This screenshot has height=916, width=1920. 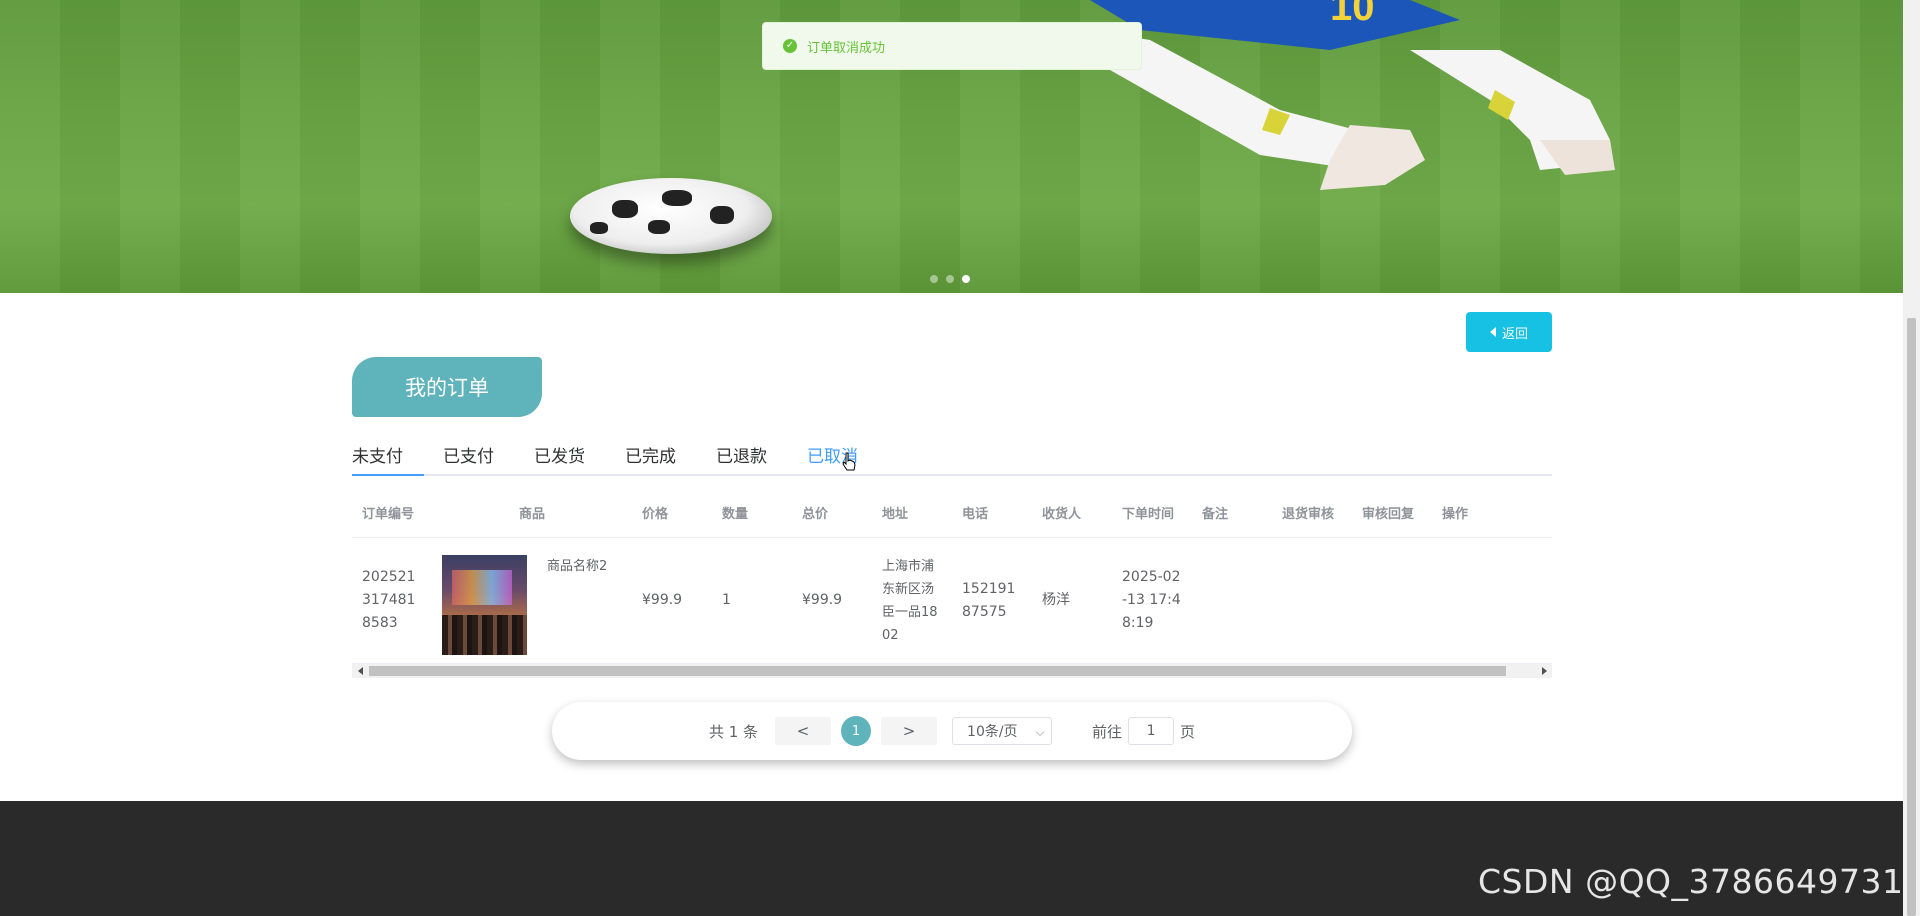 I want to click on chevron-down-icon, so click(x=1040, y=732).